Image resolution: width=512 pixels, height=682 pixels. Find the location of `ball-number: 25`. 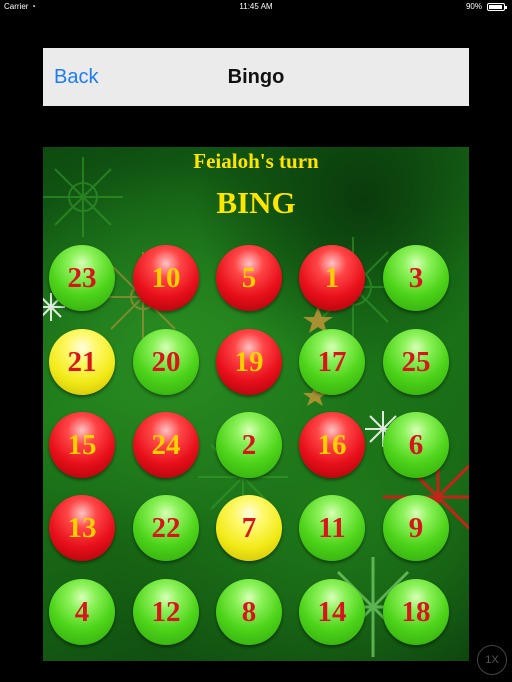

ball-number: 25 is located at coordinates (416, 361).